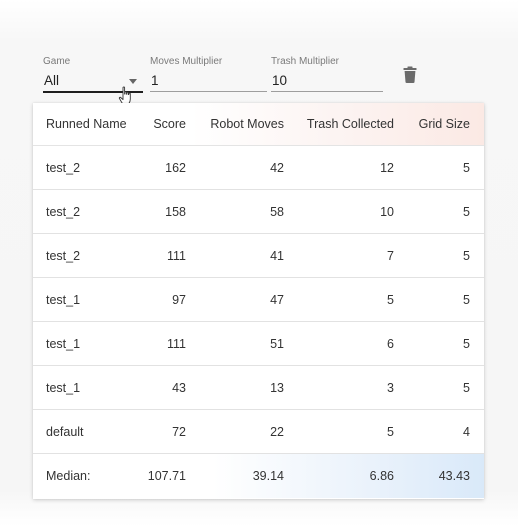 This screenshot has height=526, width=518. I want to click on moves-multiplier-underline, so click(208, 91).